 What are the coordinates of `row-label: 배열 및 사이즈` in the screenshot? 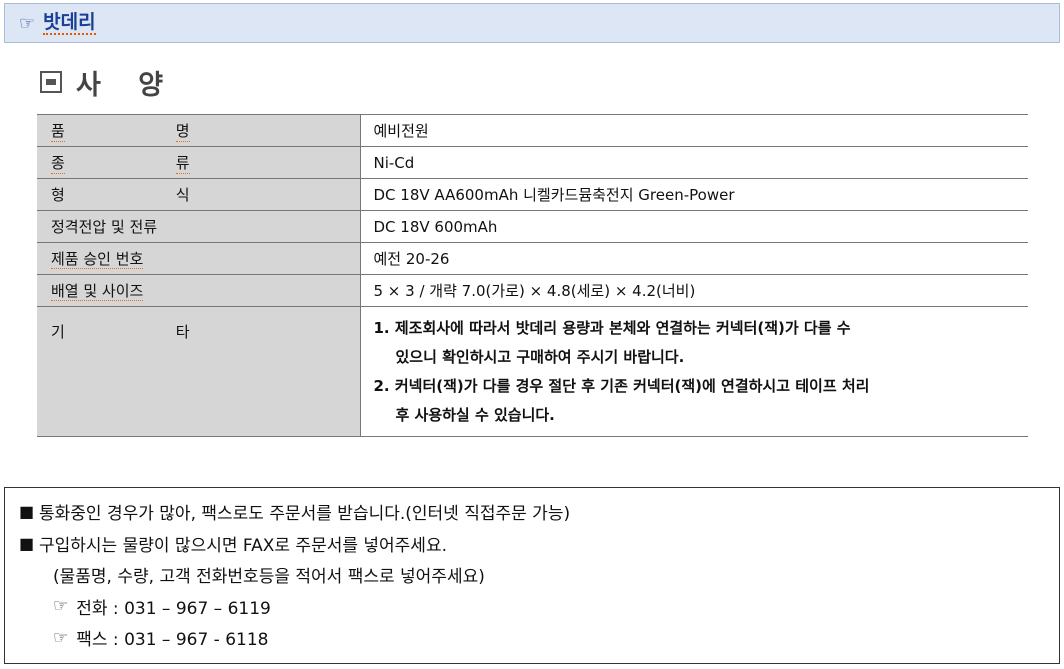 It's located at (199, 290).